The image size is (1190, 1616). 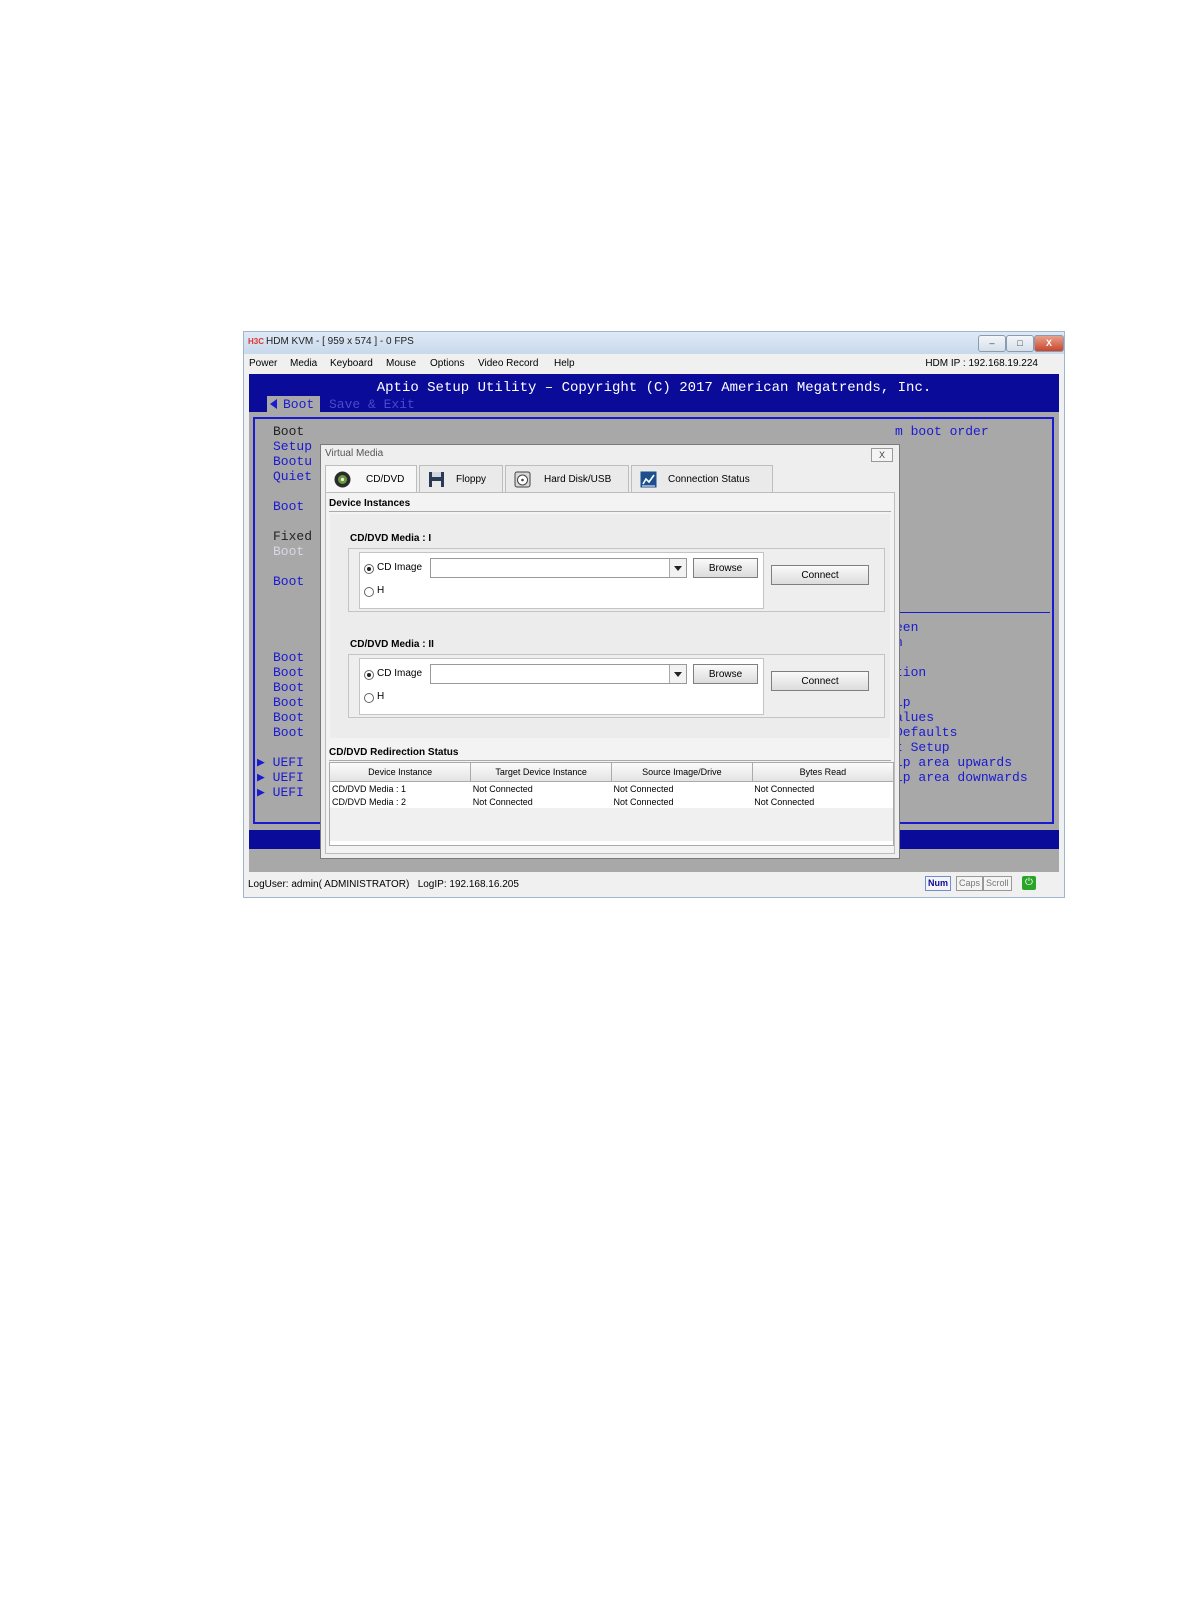 I want to click on media-2-cd-image-radio, so click(x=369, y=675).